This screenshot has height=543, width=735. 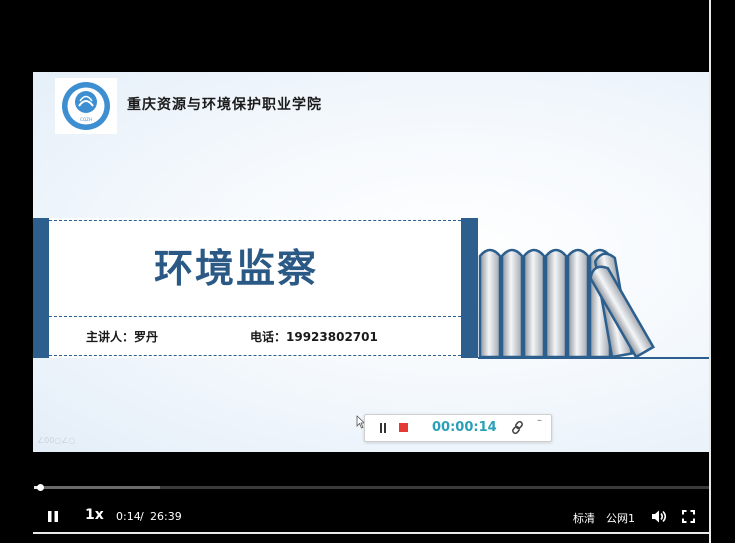 I want to click on total-duration: 26:39, so click(x=166, y=516).